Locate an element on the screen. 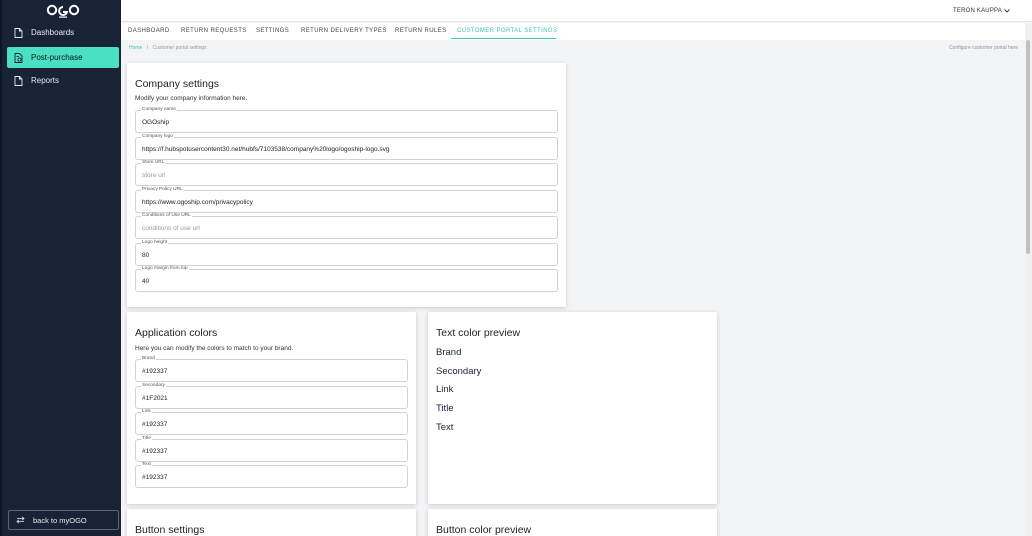 The height and width of the screenshot is (536, 1032). active-tab-indicator is located at coordinates (503, 38).